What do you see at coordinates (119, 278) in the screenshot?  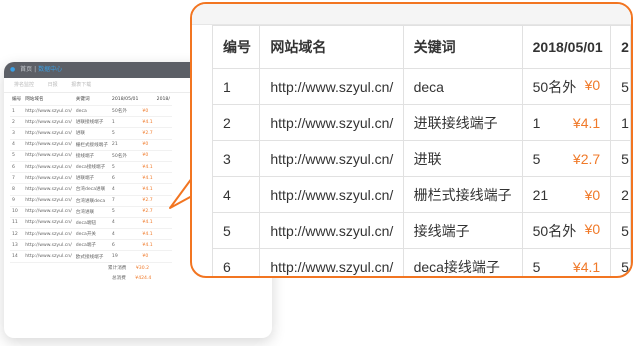 I see `mini-footer-label: 总消费` at bounding box center [119, 278].